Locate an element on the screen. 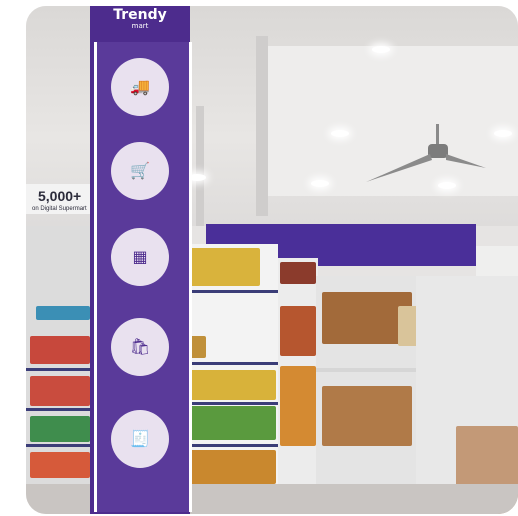 This screenshot has width=518, height=516. logo-sub: mart is located at coordinates (140, 26).